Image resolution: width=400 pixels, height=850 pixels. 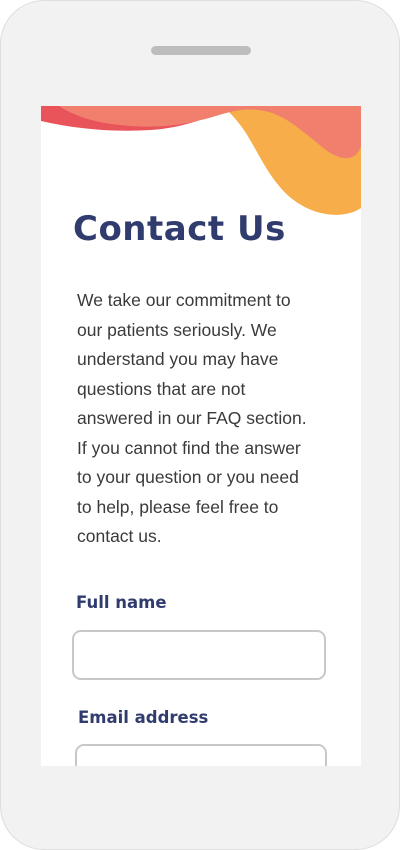 What do you see at coordinates (201, 50) in the screenshot?
I see `phone-speaker` at bounding box center [201, 50].